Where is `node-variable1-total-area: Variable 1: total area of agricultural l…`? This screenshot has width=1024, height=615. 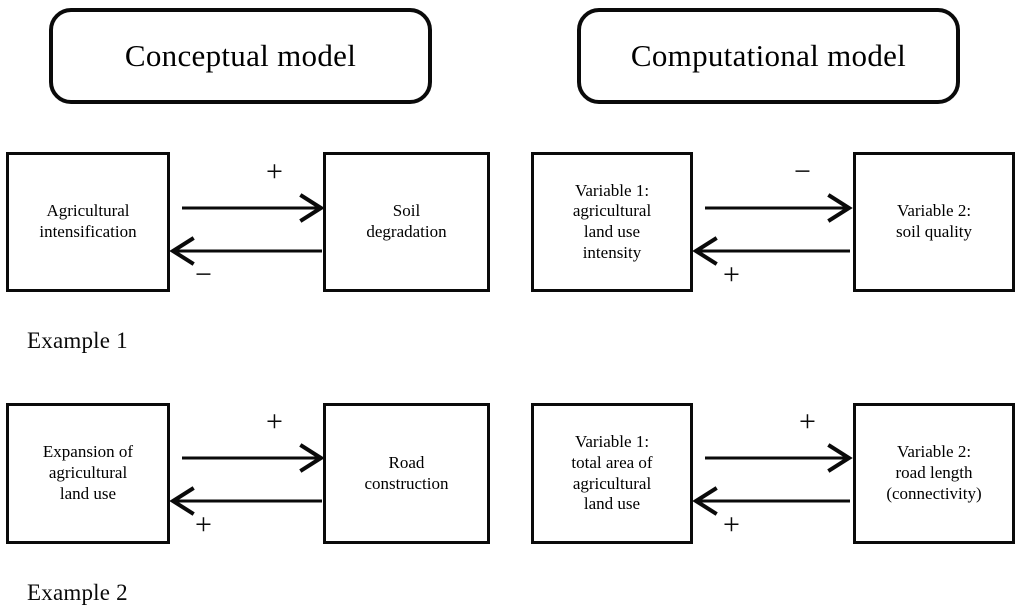
node-variable1-total-area: Variable 1: total area of agricultural l… is located at coordinates (612, 473).